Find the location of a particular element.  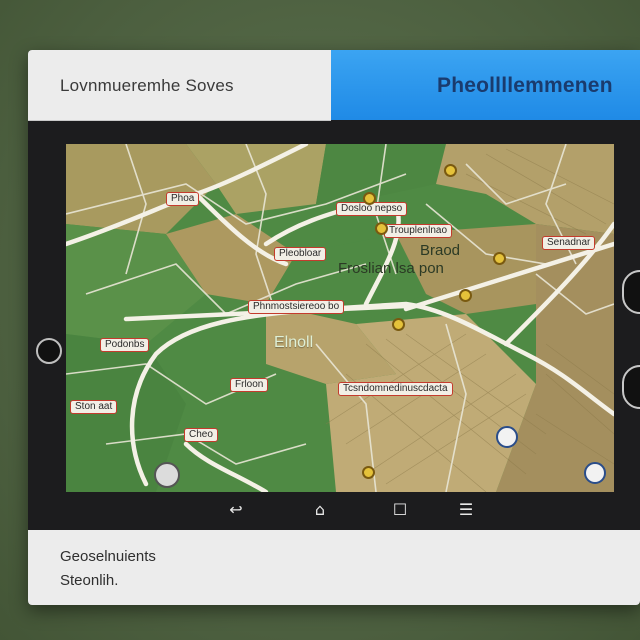

my-location-icon is located at coordinates (167, 475).